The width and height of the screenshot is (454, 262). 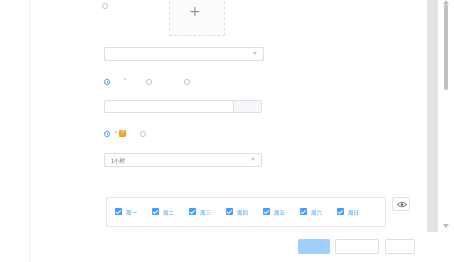 I want to click on plus-icon: +, so click(x=195, y=12).